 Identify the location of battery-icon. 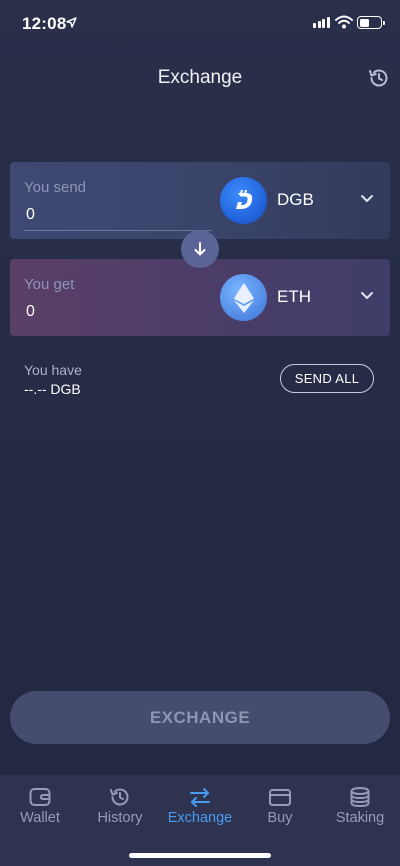
(371, 22).